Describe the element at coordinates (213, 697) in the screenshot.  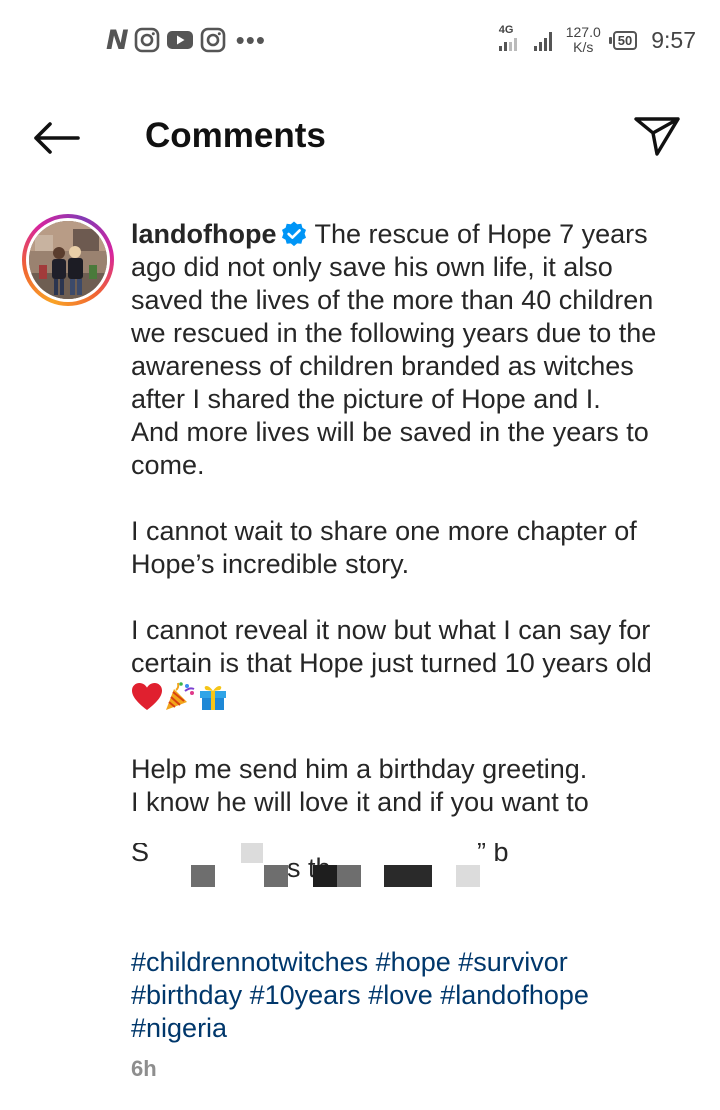
I see `gift-emoji-icon` at that location.